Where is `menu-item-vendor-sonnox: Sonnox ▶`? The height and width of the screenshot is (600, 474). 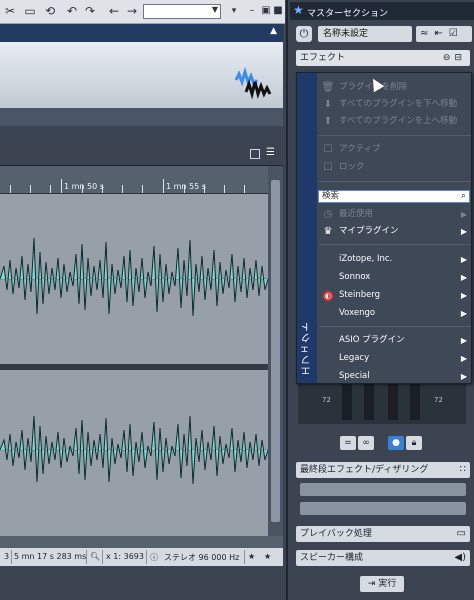
menu-item-vendor-sonnox: Sonnox ▶ is located at coordinates (395, 277).